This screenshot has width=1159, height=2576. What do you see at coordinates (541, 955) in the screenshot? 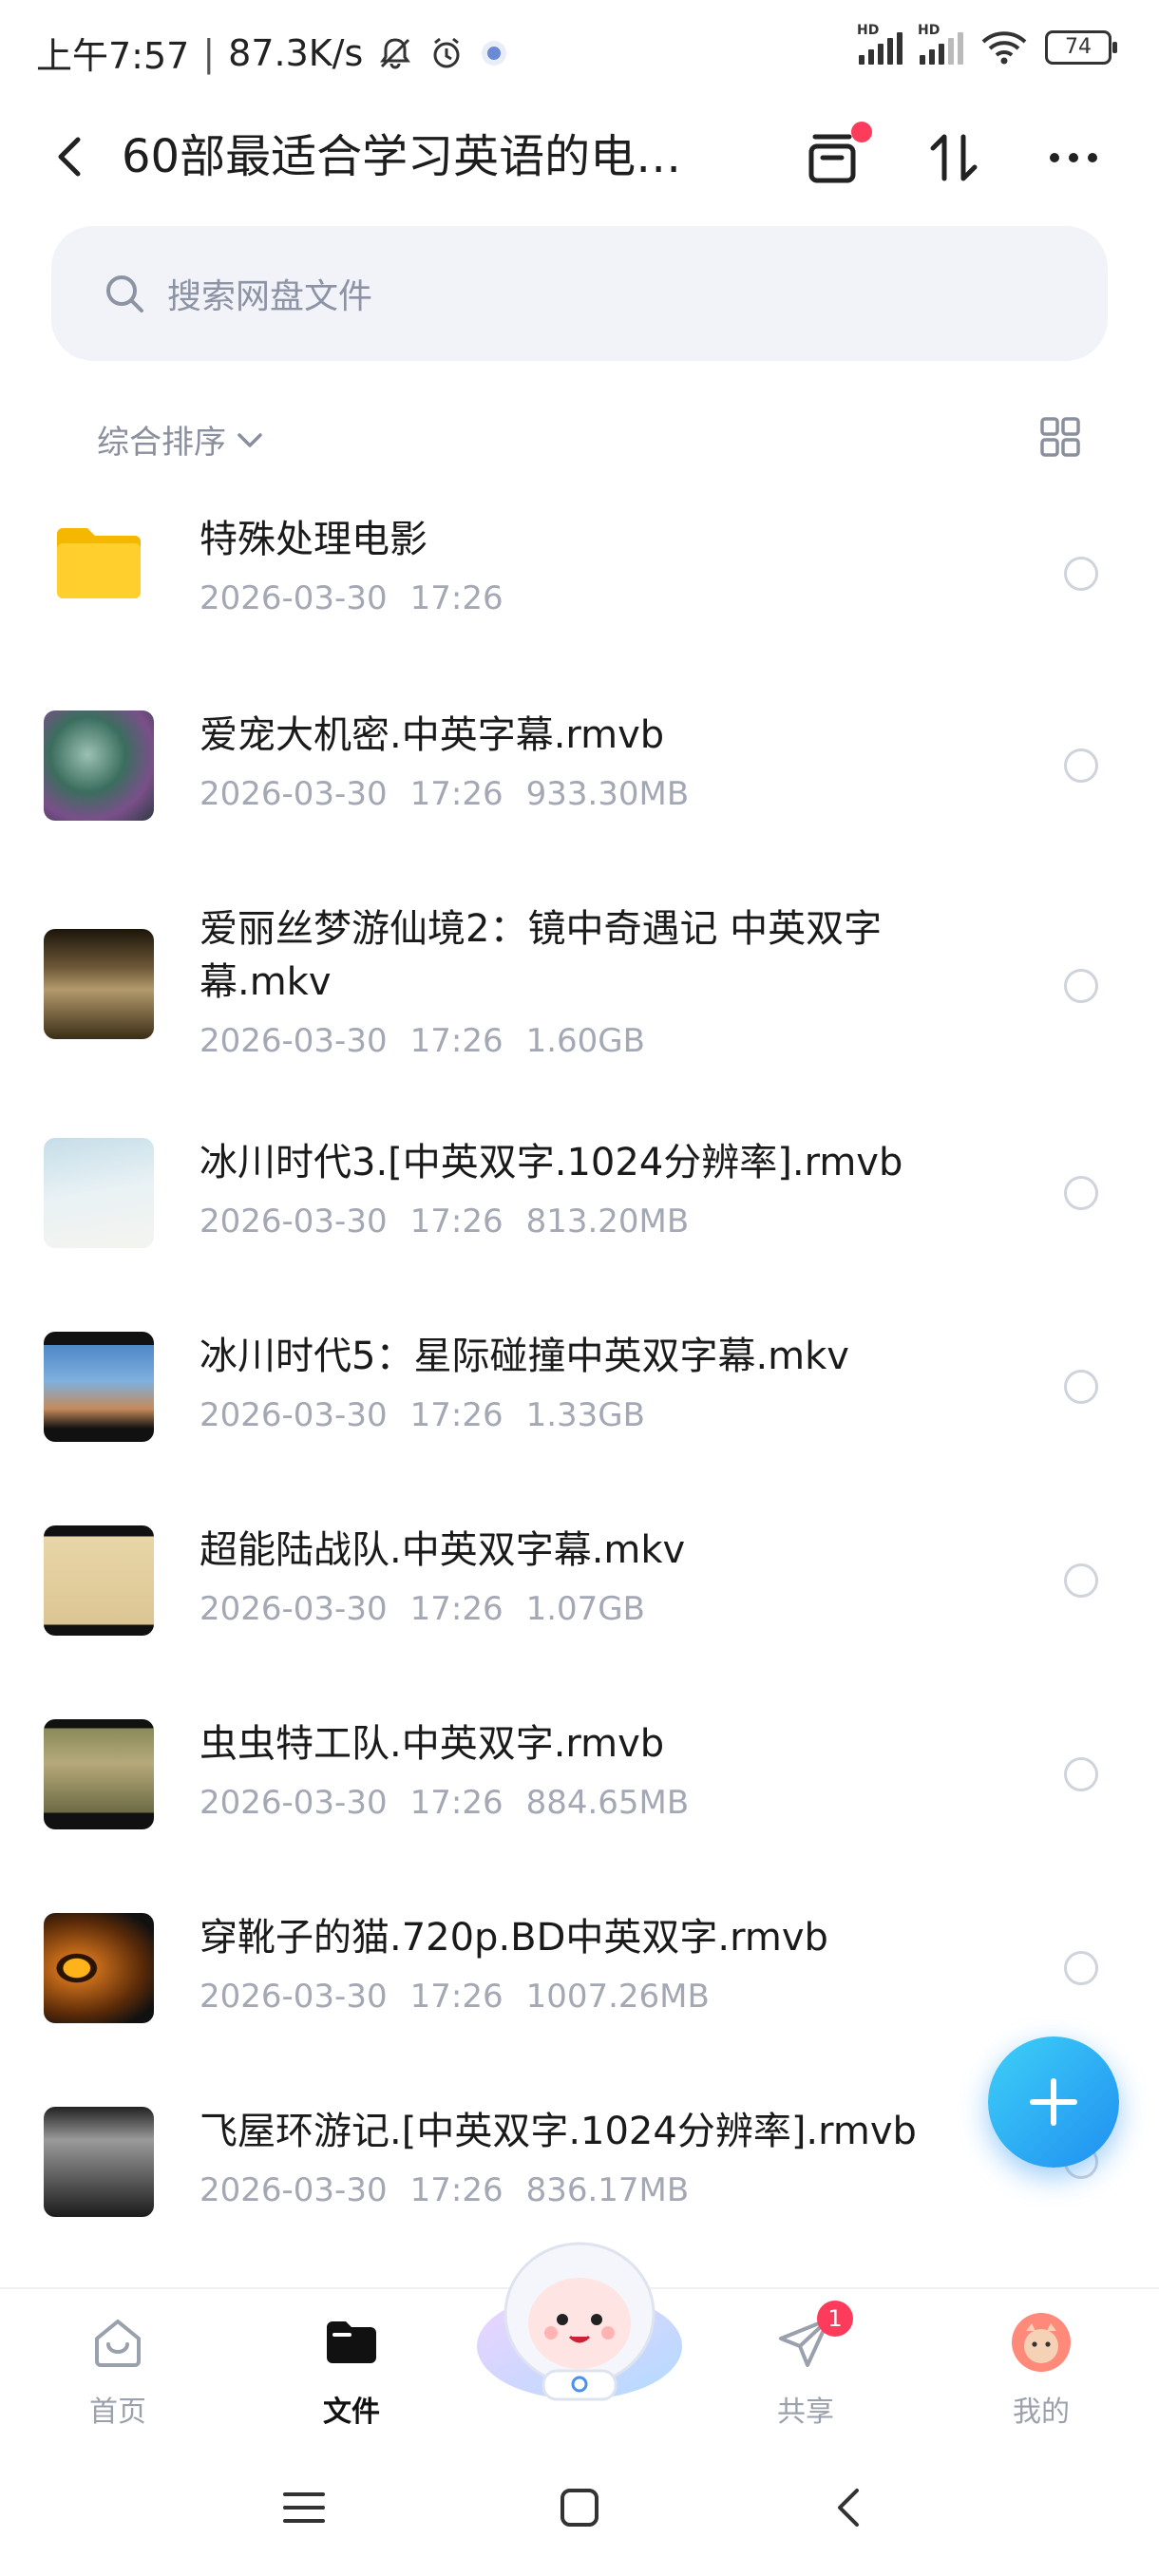
I see `file-name: 爱丽丝梦游仙境2：镜中奇遇记 中英双字幕.mkv` at bounding box center [541, 955].